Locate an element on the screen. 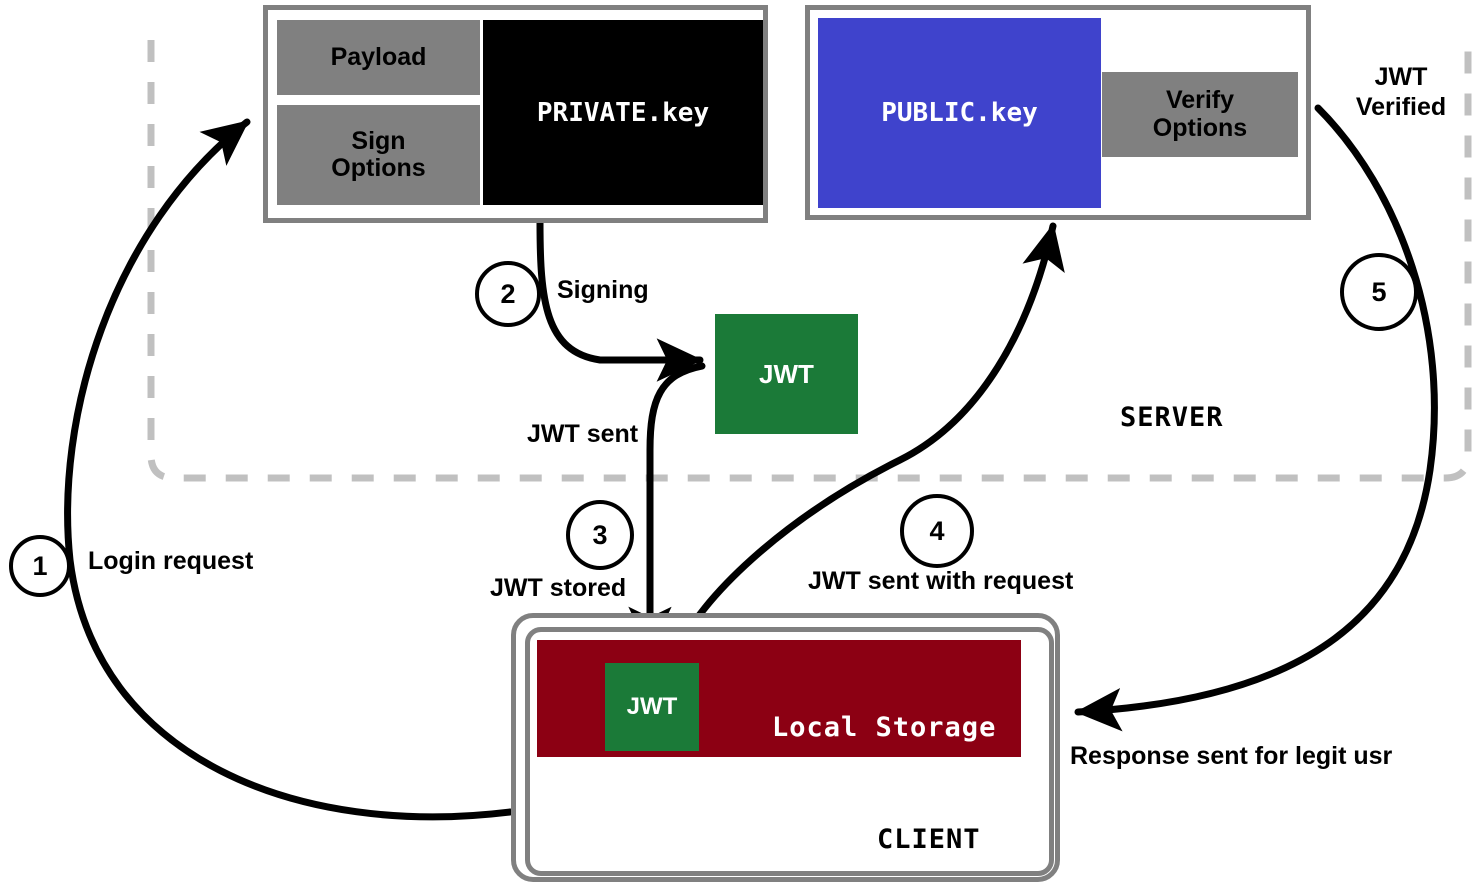 The width and height of the screenshot is (1480, 896). step-1-number: 1 is located at coordinates (40, 565).